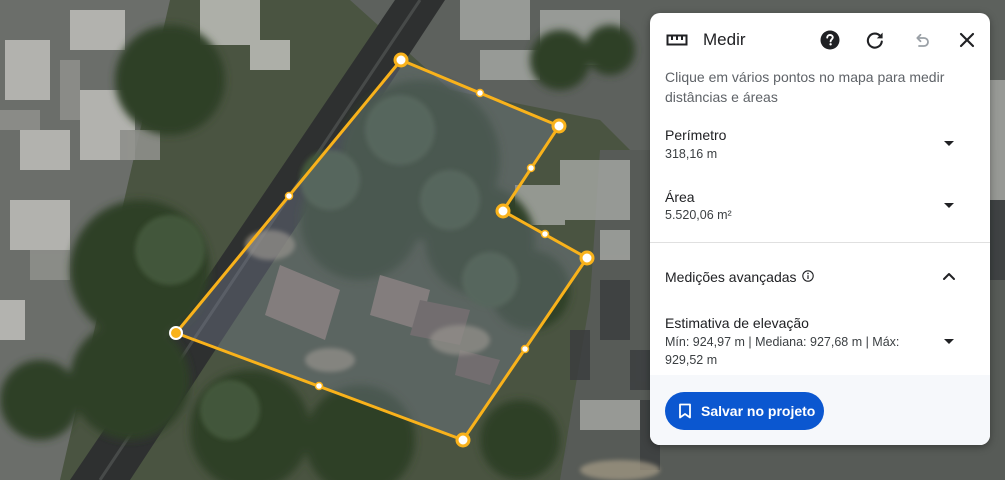 The image size is (1005, 480). What do you see at coordinates (758, 411) in the screenshot?
I see `save-button-label: Salvar no projeto` at bounding box center [758, 411].